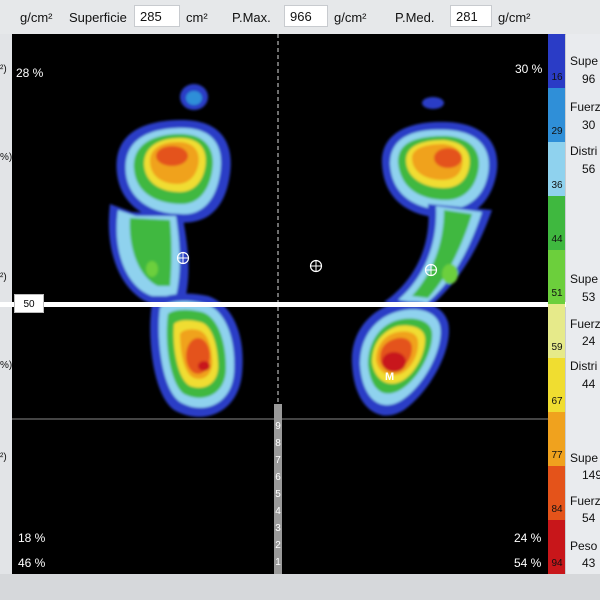 This screenshot has width=600, height=600. I want to click on ruler-digit: 7, so click(278, 460).